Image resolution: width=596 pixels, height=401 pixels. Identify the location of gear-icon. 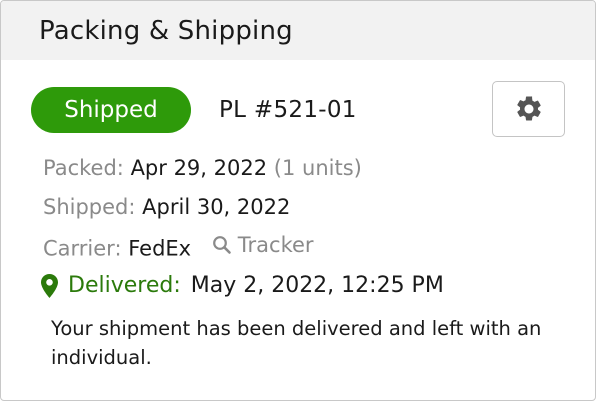
(529, 109).